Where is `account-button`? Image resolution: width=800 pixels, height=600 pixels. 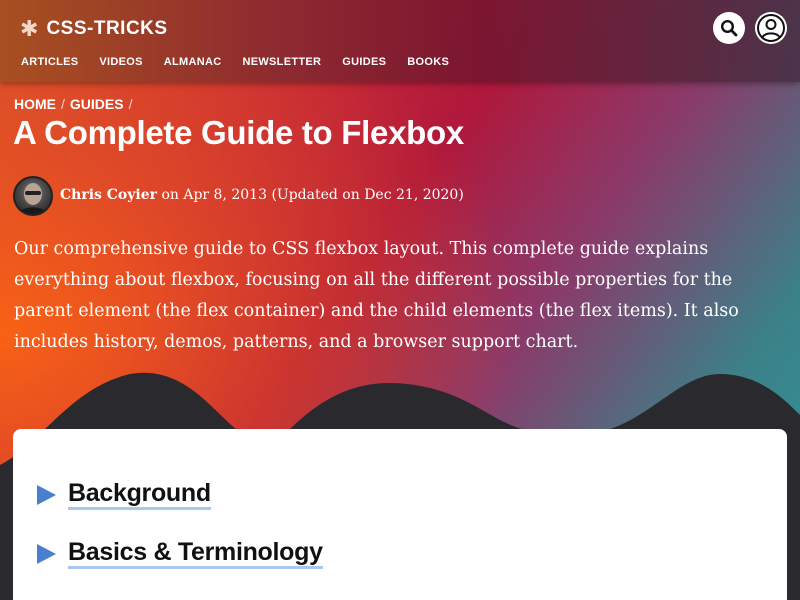 account-button is located at coordinates (771, 28).